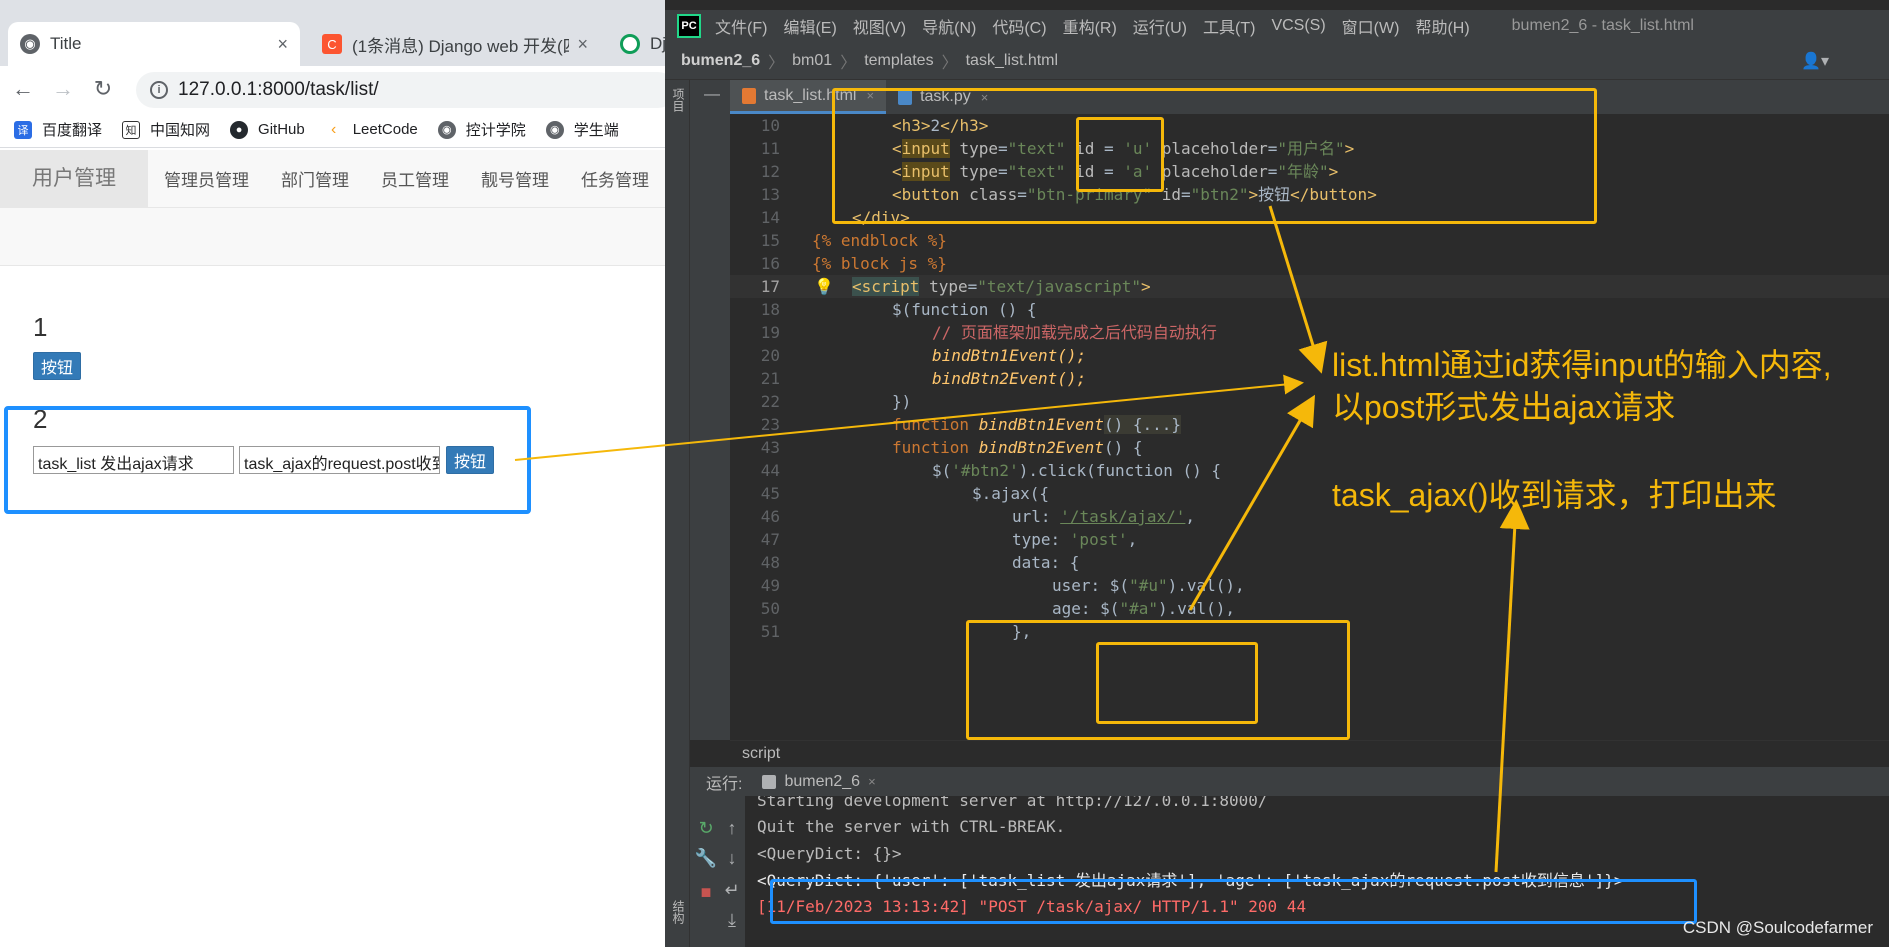 The image size is (1889, 947). What do you see at coordinates (712, 95) in the screenshot?
I see `minimize-icon: —` at bounding box center [712, 95].